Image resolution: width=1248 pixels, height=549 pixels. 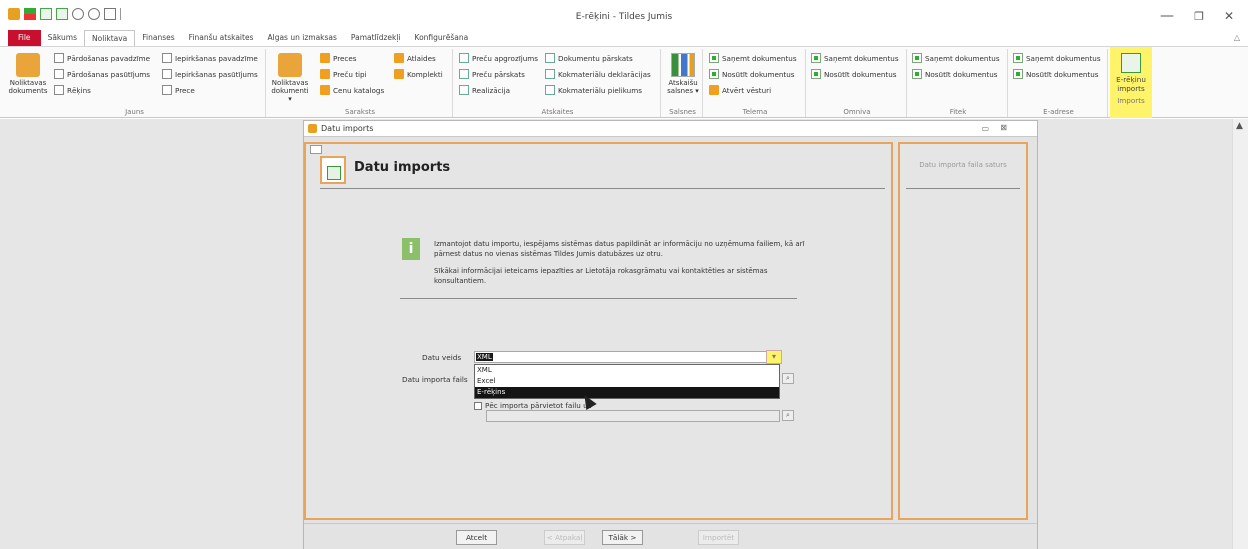 What do you see at coordinates (290, 78) in the screenshot?
I see `noliktavas-dokumenti-button: Noliktavas dokumenti ▾` at bounding box center [290, 78].